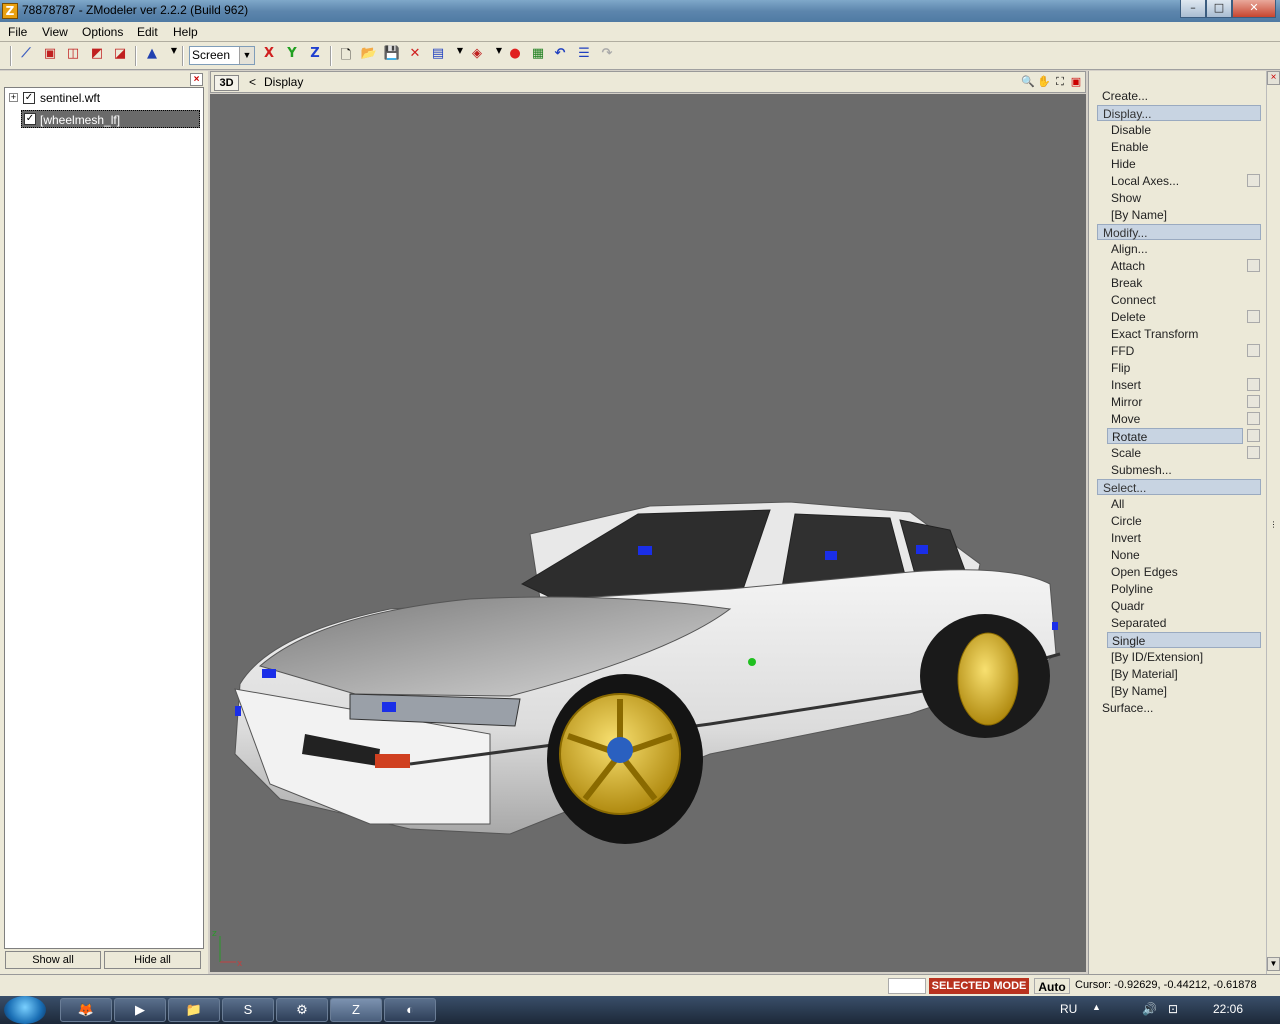  What do you see at coordinates (1076, 82) in the screenshot?
I see `viewport-maximize-icon: ▣` at bounding box center [1076, 82].